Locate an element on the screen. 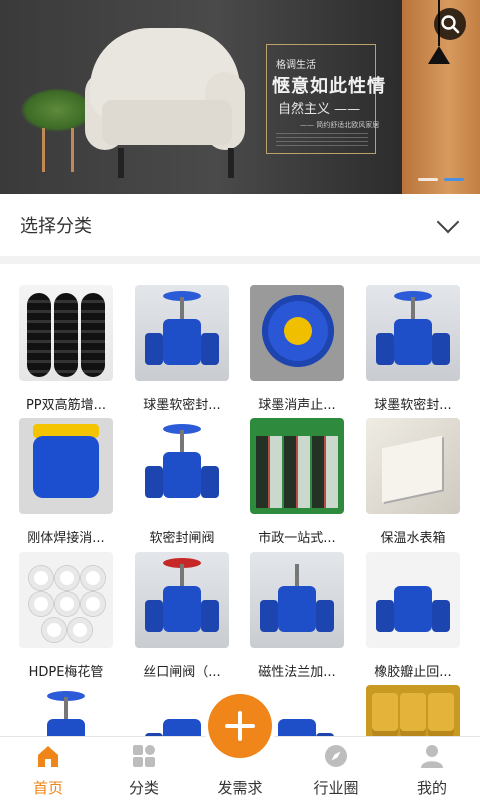  banner-plant-stand is located at coordinates (58, 150).